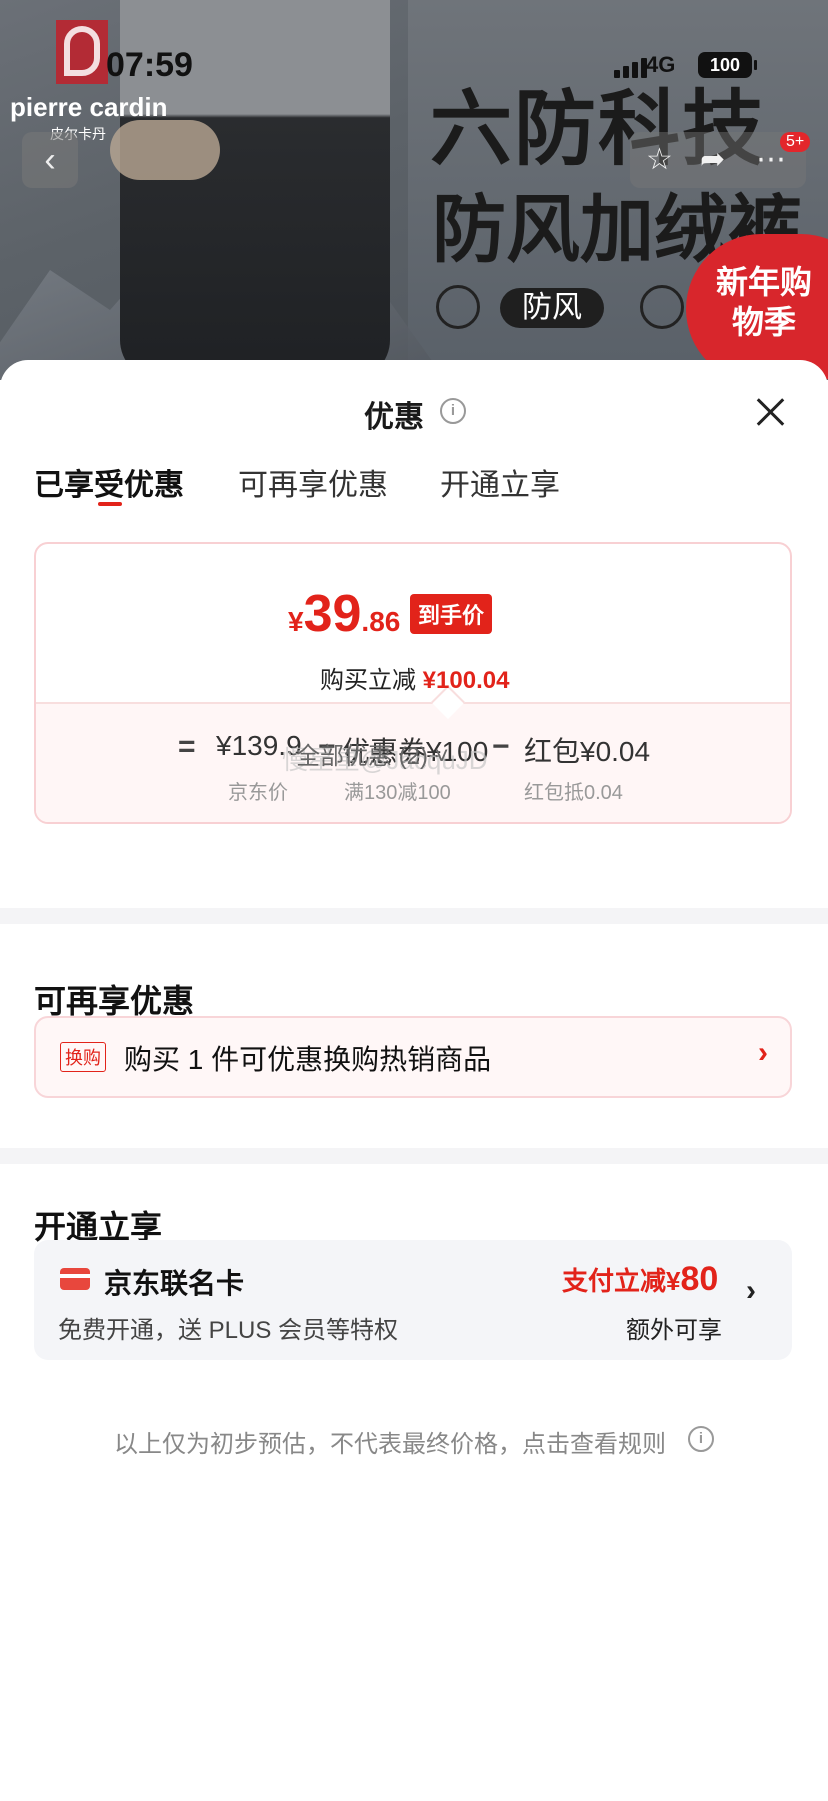 The height and width of the screenshot is (1801, 828). I want to click on cobrand-card-title: 京东联名卡, so click(174, 1283).